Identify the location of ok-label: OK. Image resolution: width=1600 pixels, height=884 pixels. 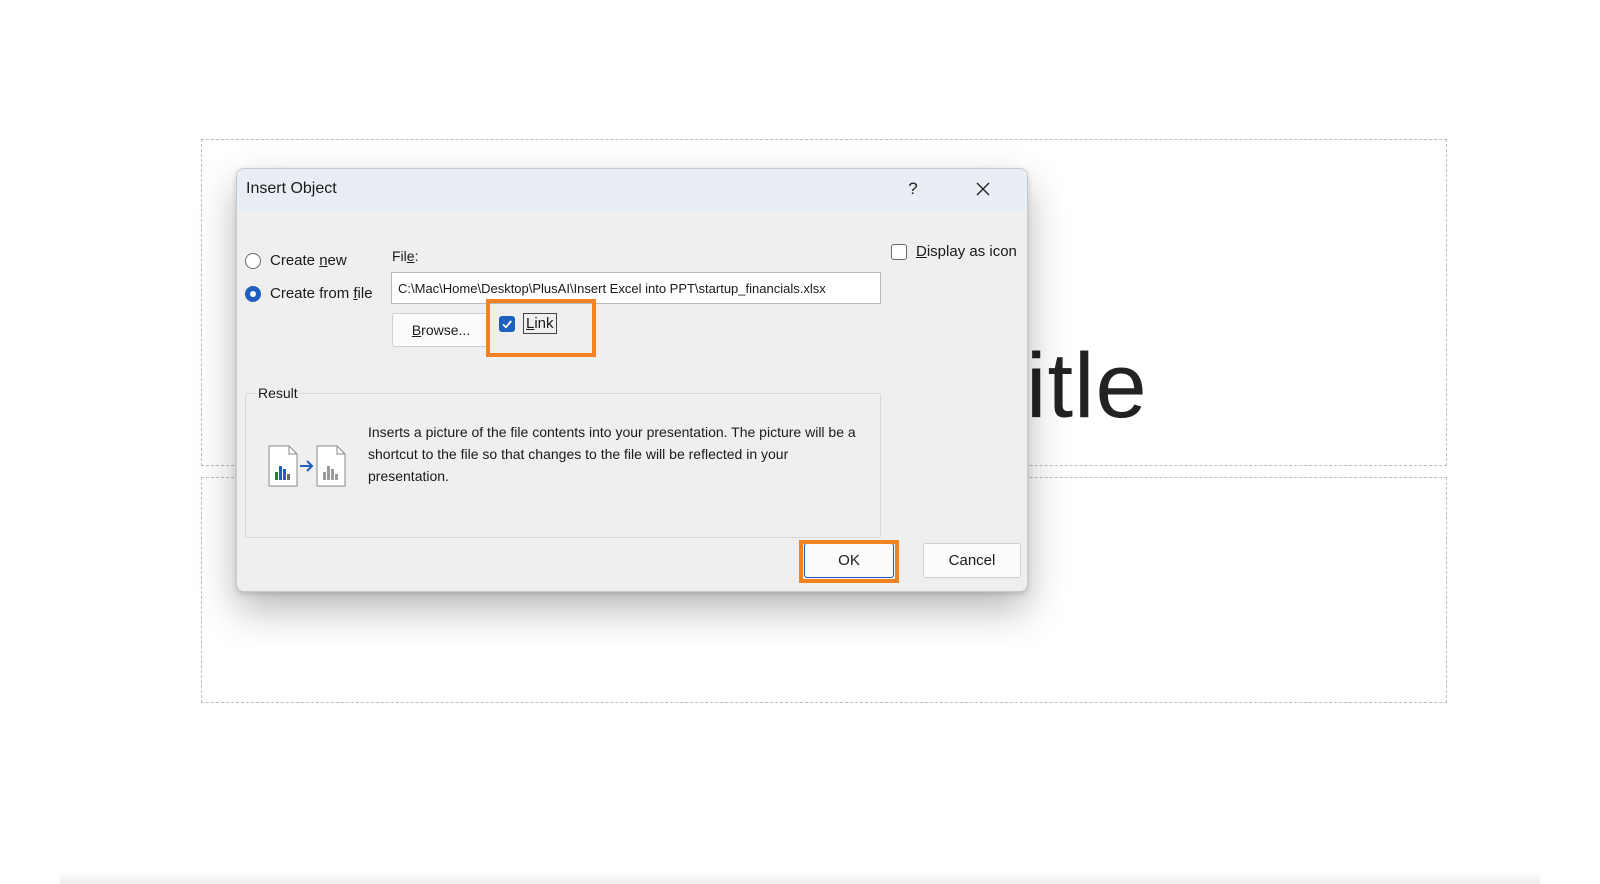
(849, 560).